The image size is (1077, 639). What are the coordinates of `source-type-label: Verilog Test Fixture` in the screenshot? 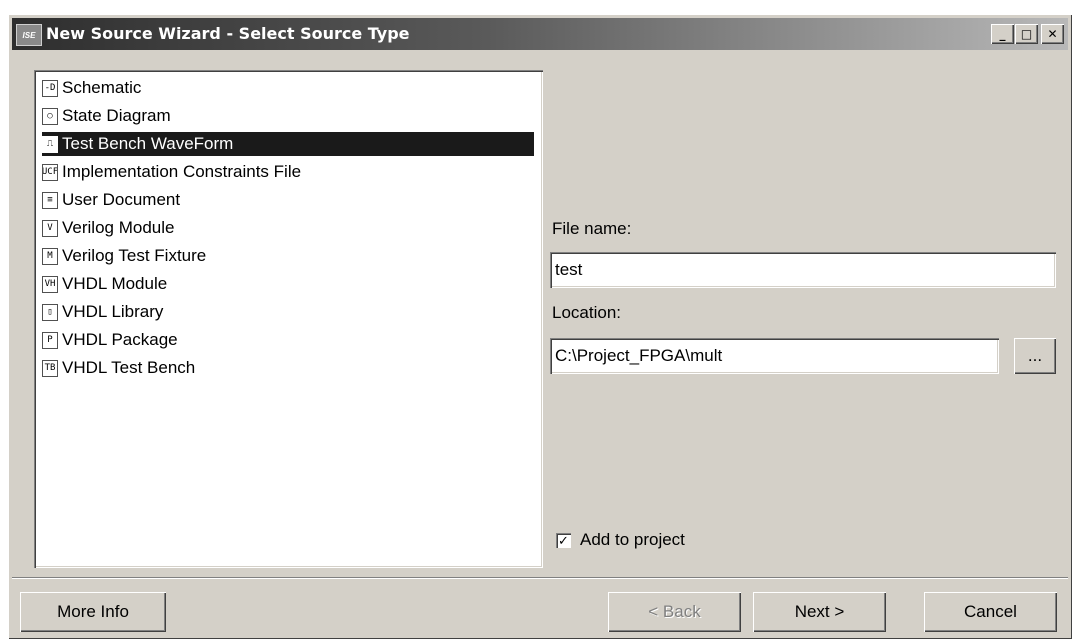 It's located at (134, 255).